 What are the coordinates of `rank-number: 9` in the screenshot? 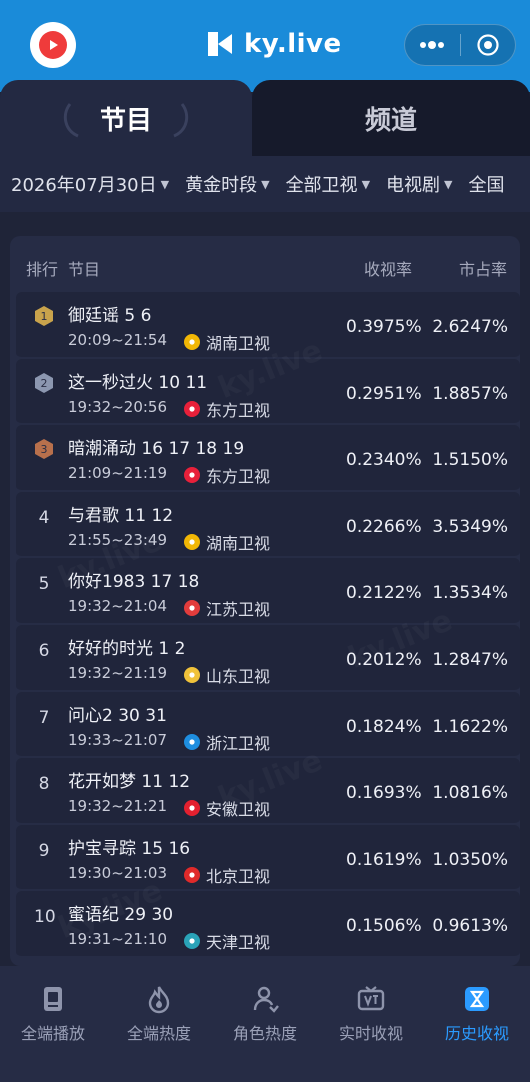 It's located at (44, 850).